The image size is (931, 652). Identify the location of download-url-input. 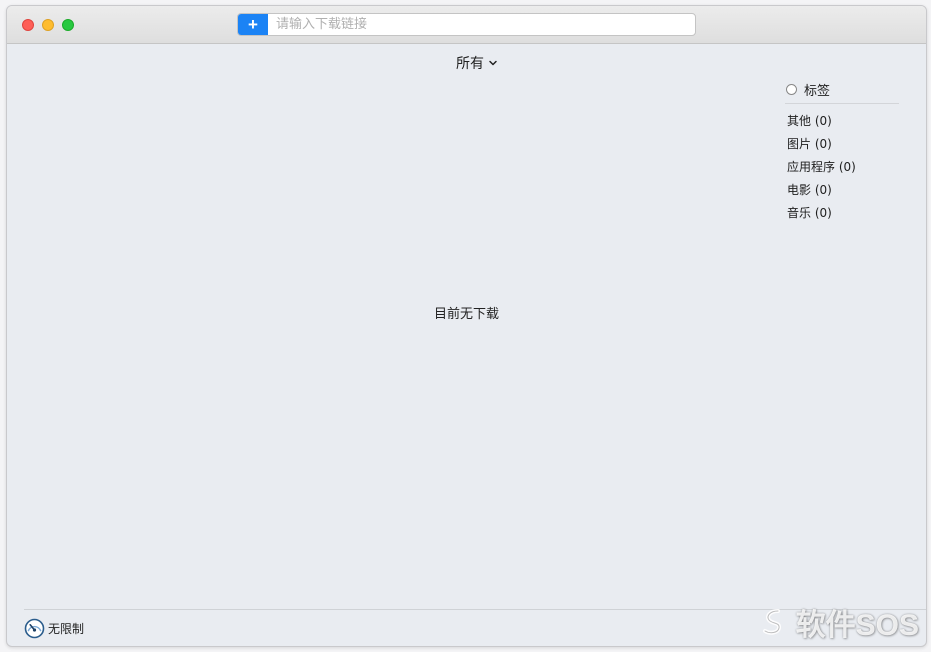
(481, 24).